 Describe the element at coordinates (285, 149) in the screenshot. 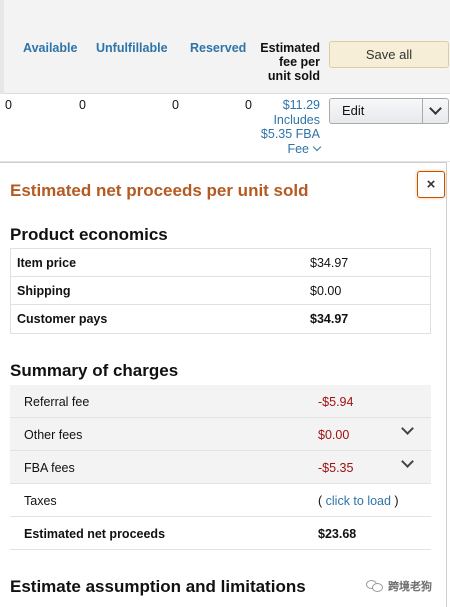

I see `fee-label-line: Fee` at that location.